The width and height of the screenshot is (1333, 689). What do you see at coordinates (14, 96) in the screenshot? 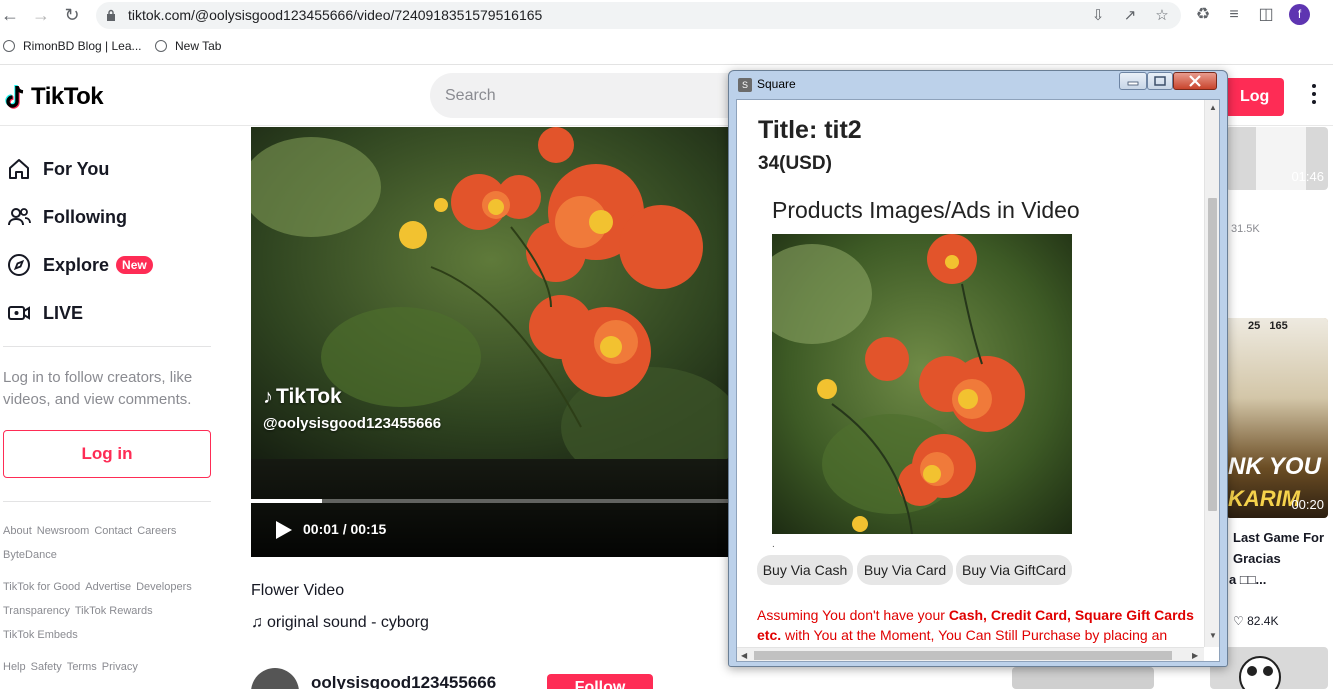
I see `tiktok-note-icon` at bounding box center [14, 96].